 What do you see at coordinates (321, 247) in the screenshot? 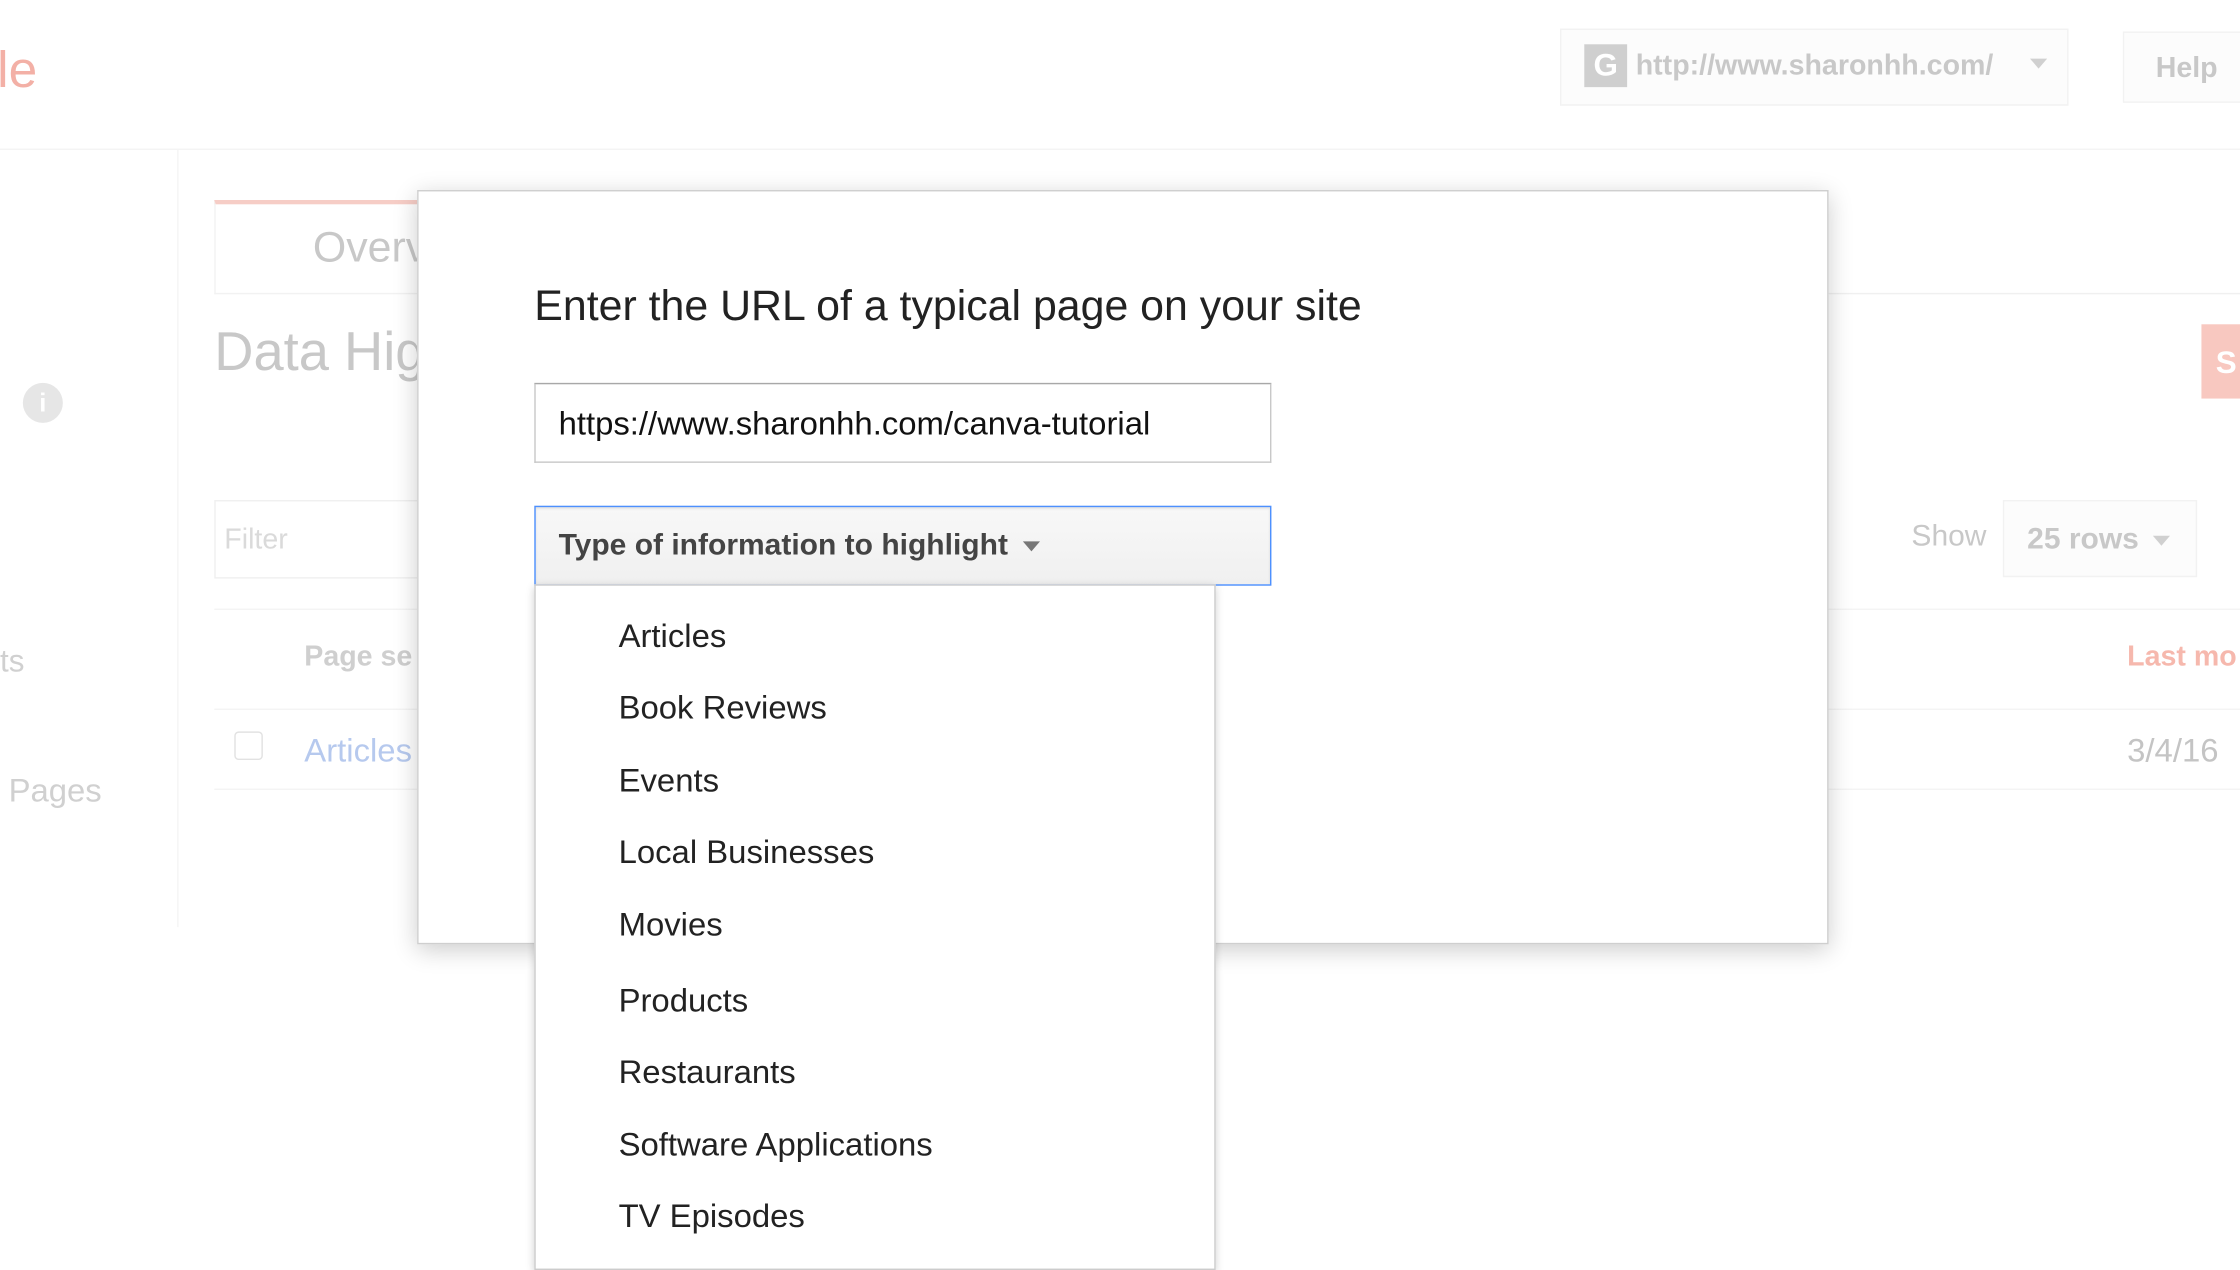
I see `tab-overview: Overv` at bounding box center [321, 247].